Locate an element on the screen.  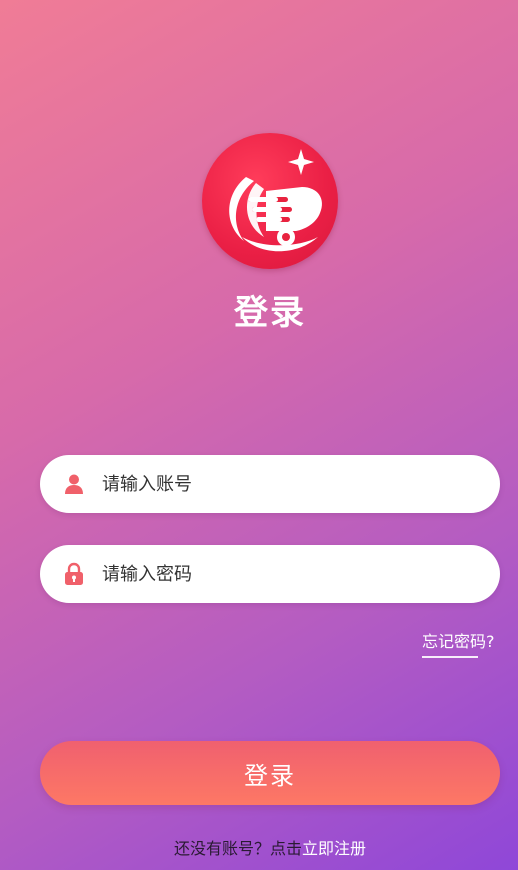
register-prompt: 还没有账号？点击立即注册 is located at coordinates (259, 847).